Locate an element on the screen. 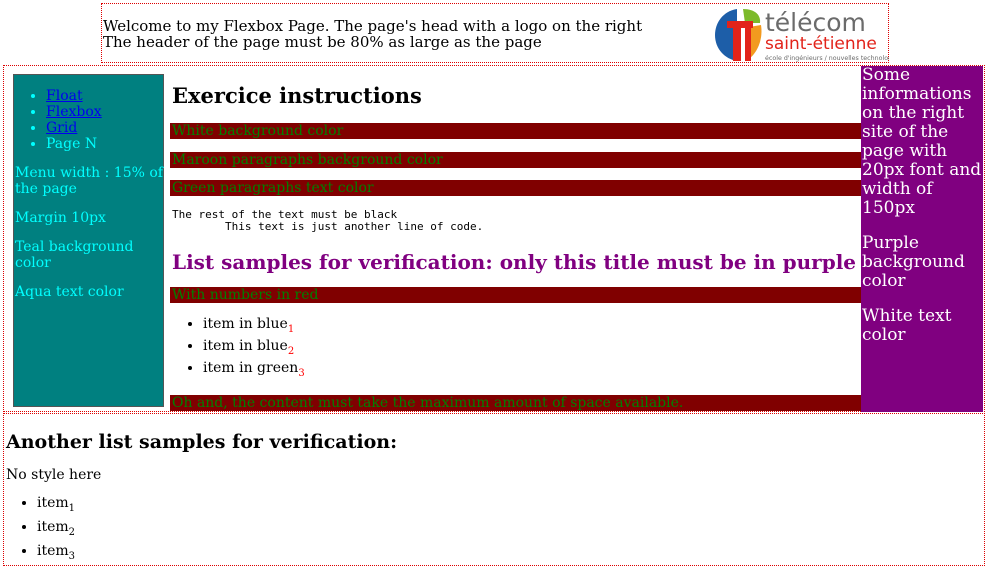 The height and width of the screenshot is (569, 989). menu-list: Float Flexbox Grid Page N is located at coordinates (88, 120).